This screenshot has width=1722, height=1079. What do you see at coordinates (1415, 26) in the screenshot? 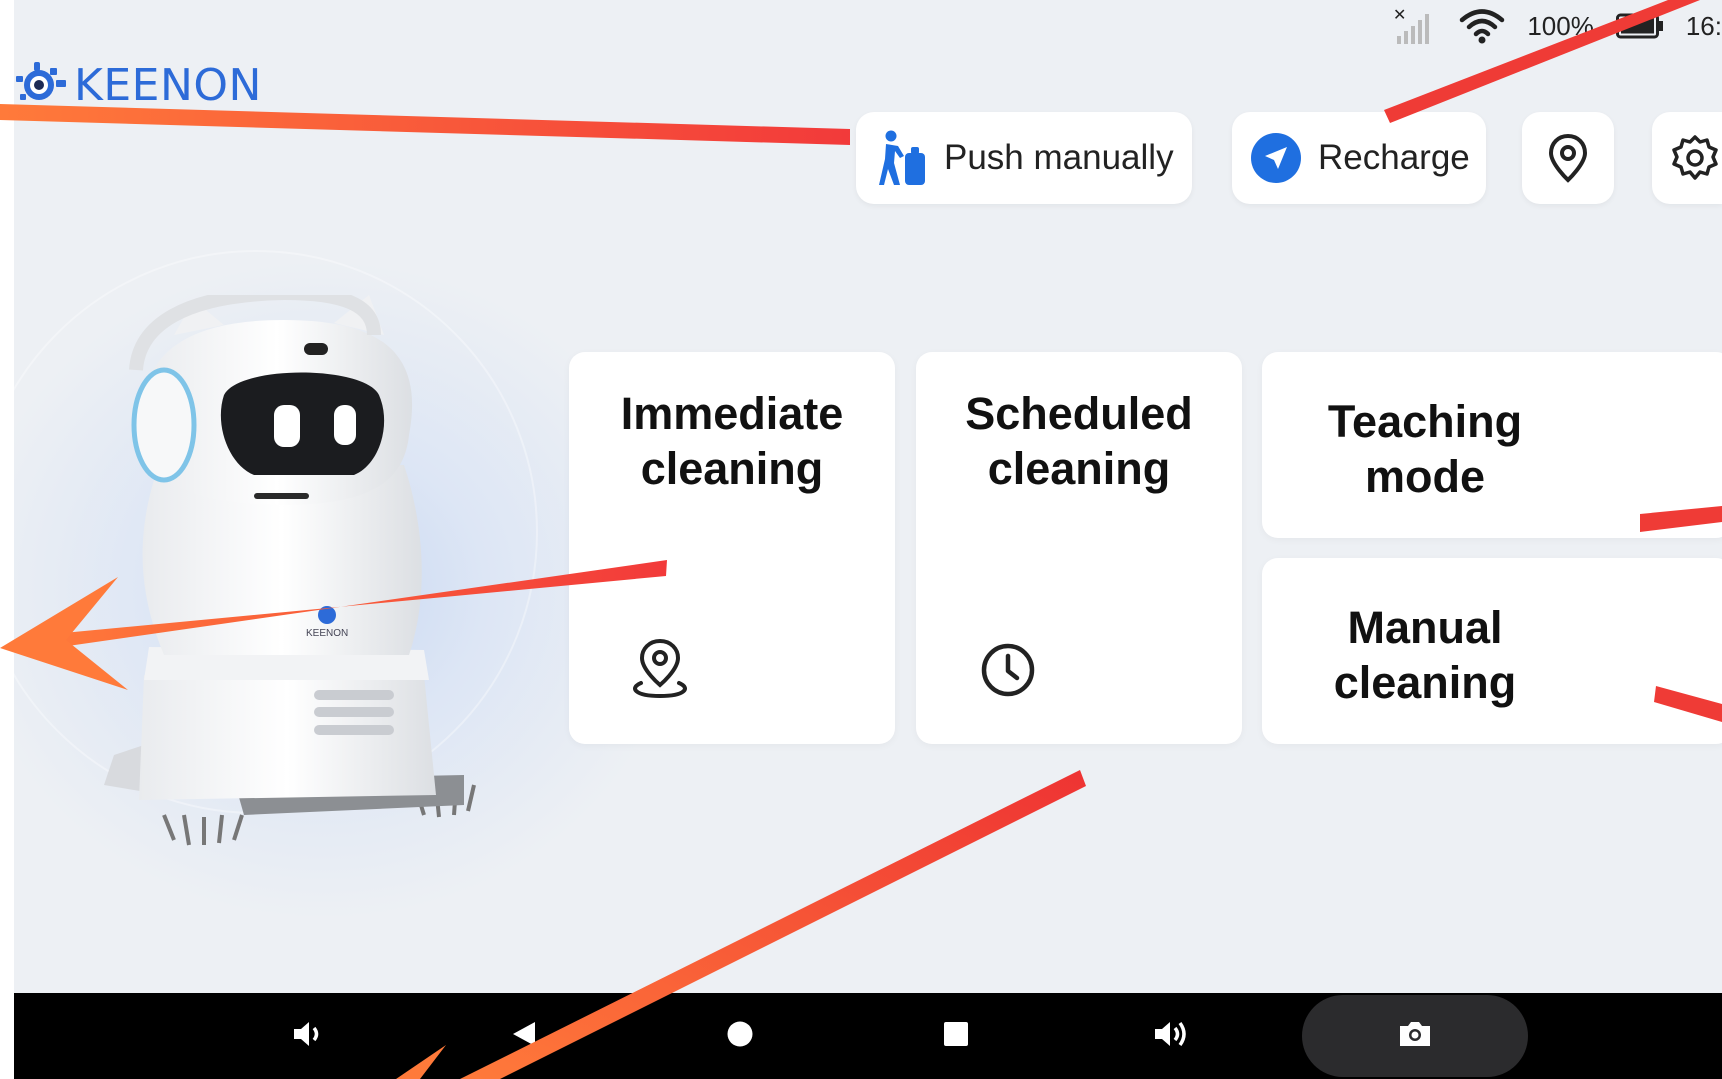
I see `no-signal-icon: ✕` at bounding box center [1415, 26].